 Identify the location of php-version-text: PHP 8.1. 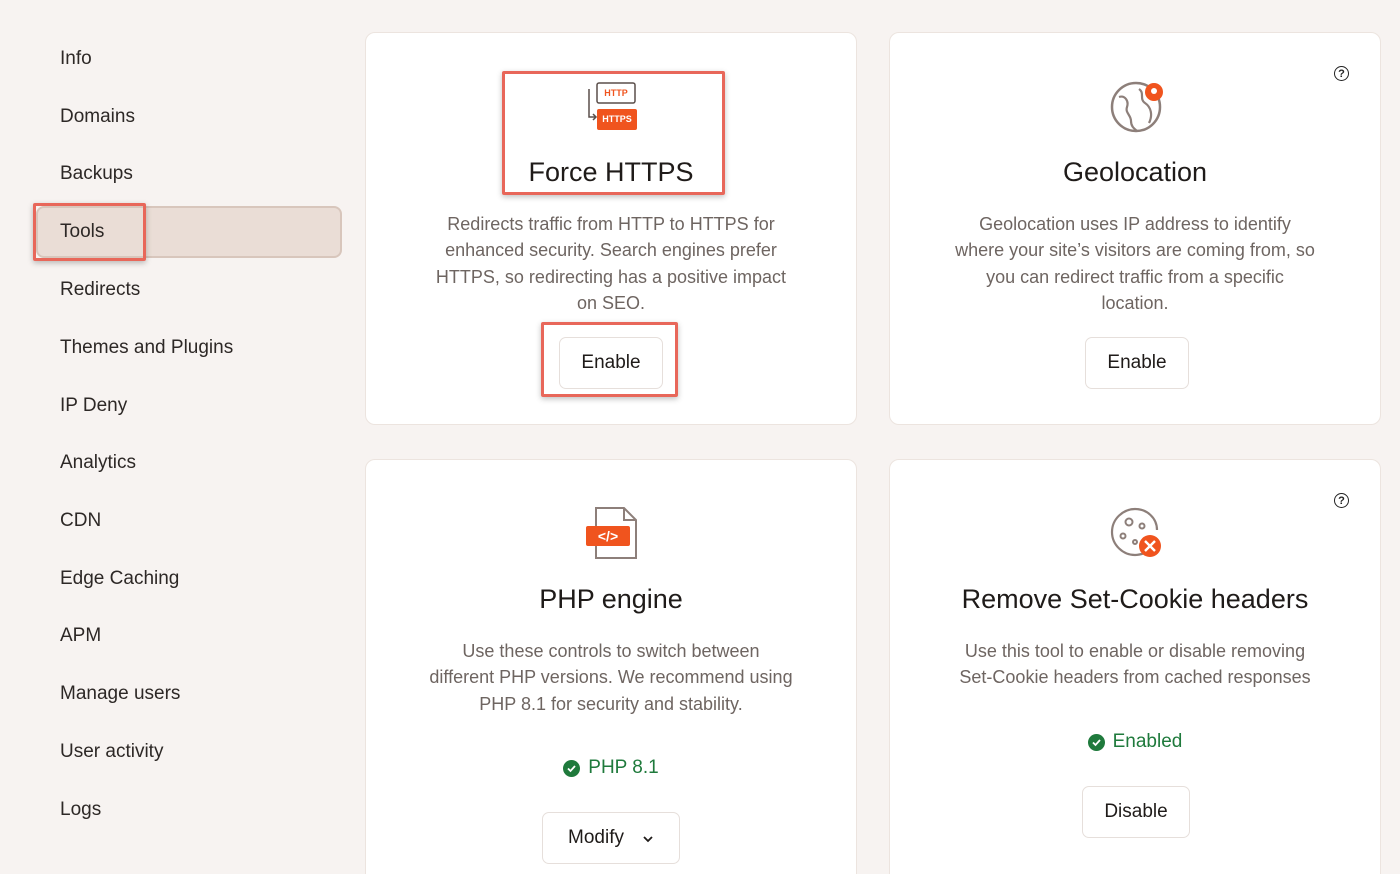
(623, 767).